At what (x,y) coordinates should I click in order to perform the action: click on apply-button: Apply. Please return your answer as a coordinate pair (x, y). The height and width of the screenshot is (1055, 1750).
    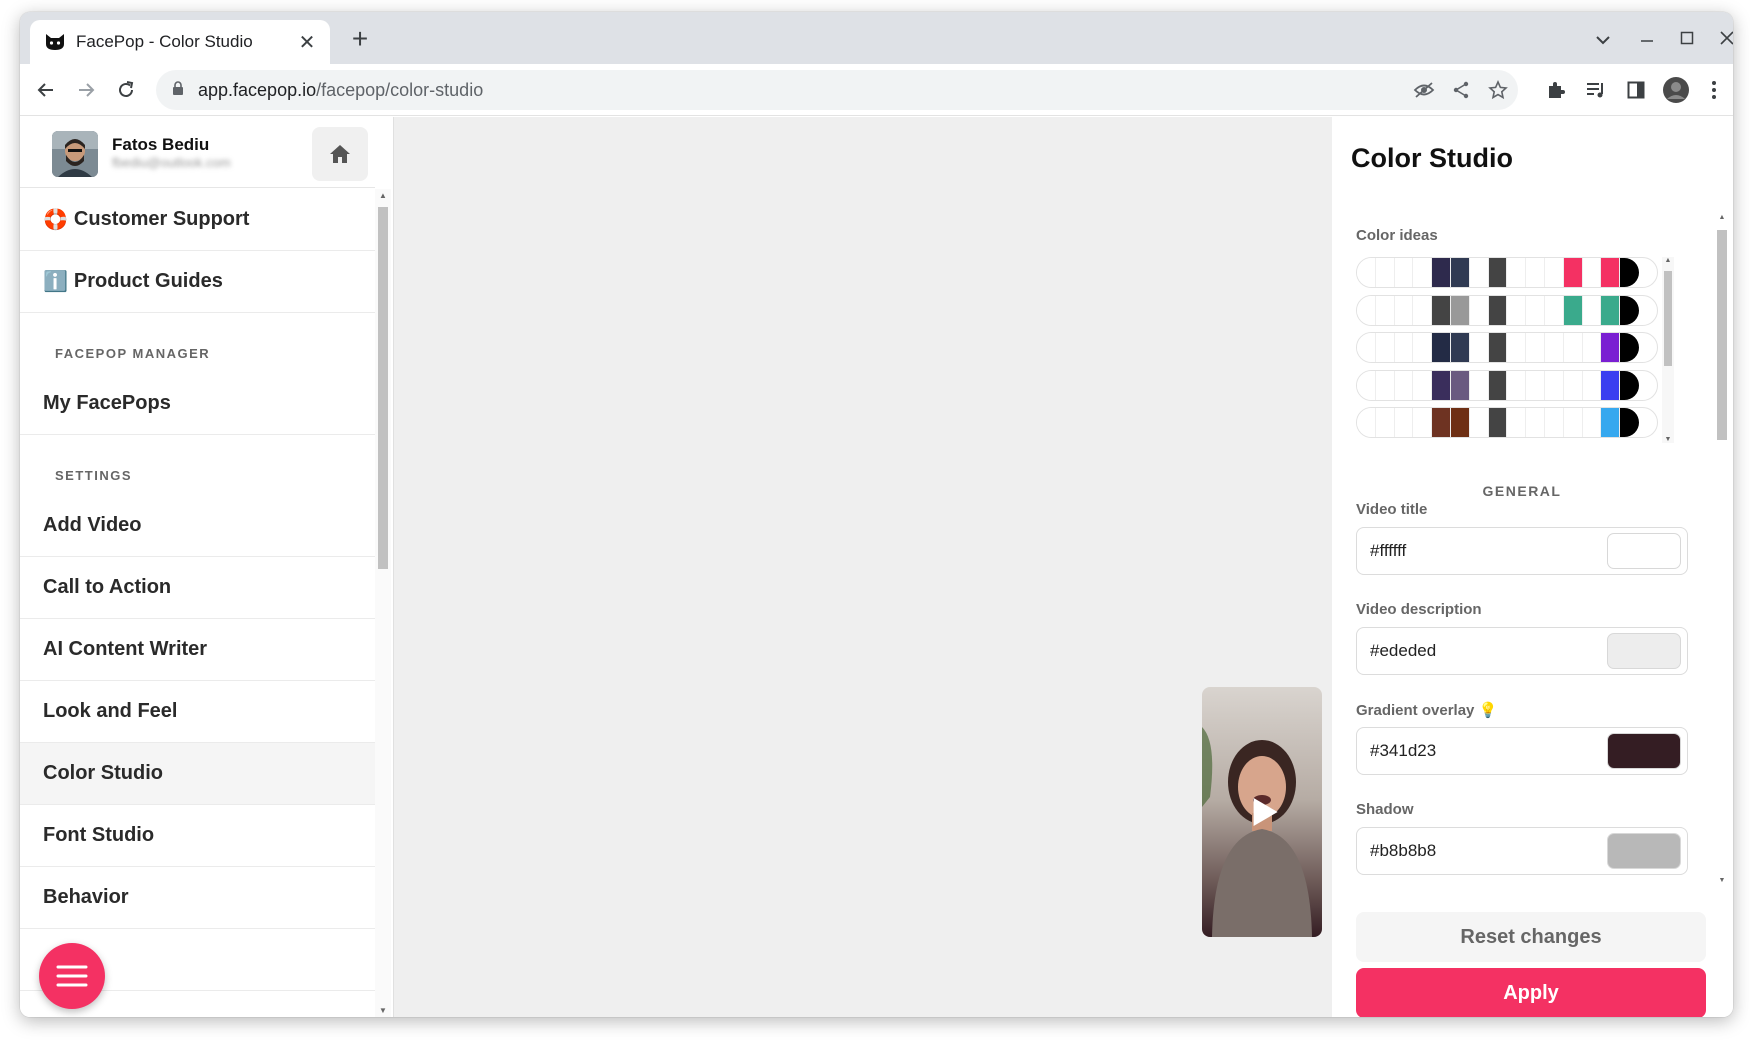
    Looking at the image, I should click on (1531, 992).